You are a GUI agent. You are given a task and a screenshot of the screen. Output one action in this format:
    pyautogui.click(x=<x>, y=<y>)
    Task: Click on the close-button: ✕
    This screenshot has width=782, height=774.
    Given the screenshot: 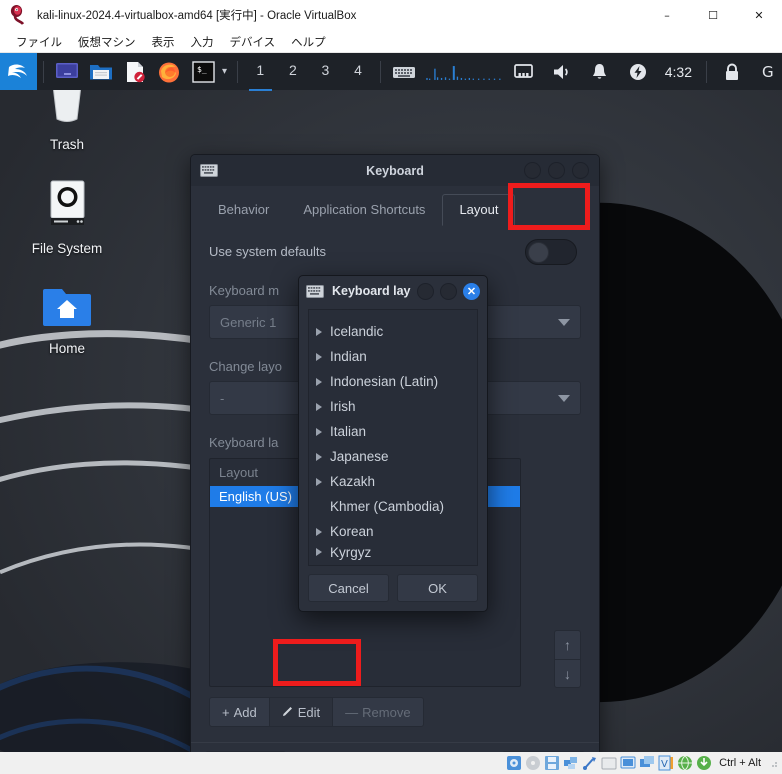 What is the action you would take?
    pyautogui.click(x=759, y=15)
    